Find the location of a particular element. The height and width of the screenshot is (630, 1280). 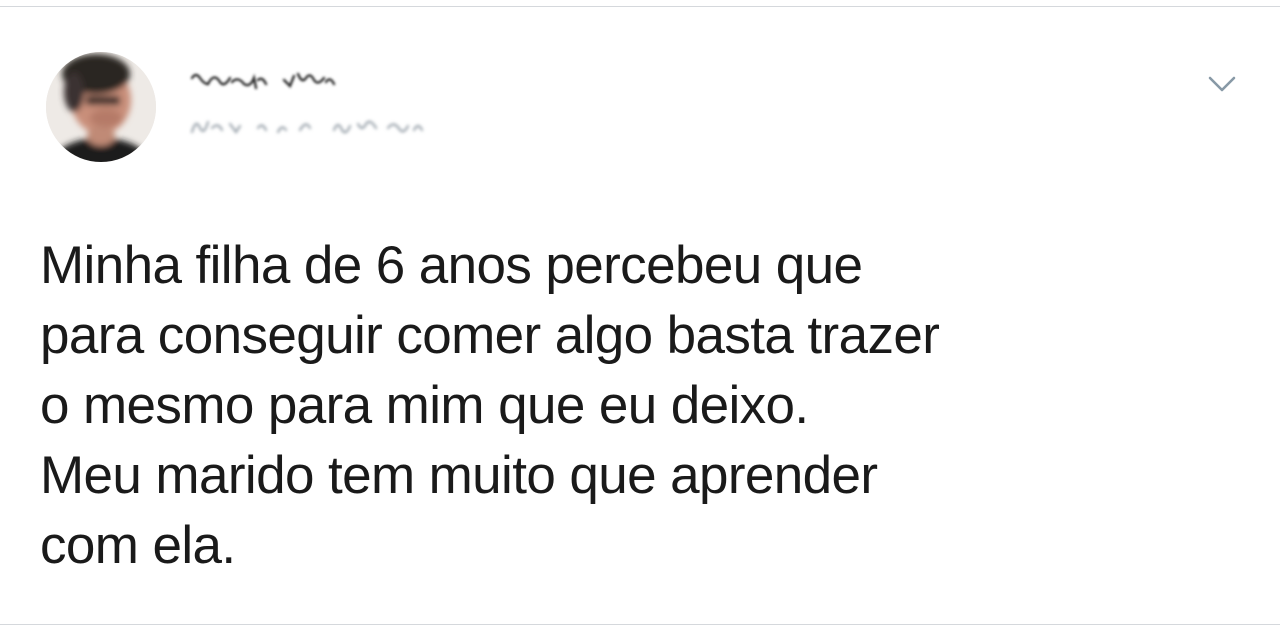

chevron-down-icon is located at coordinates (1222, 86).